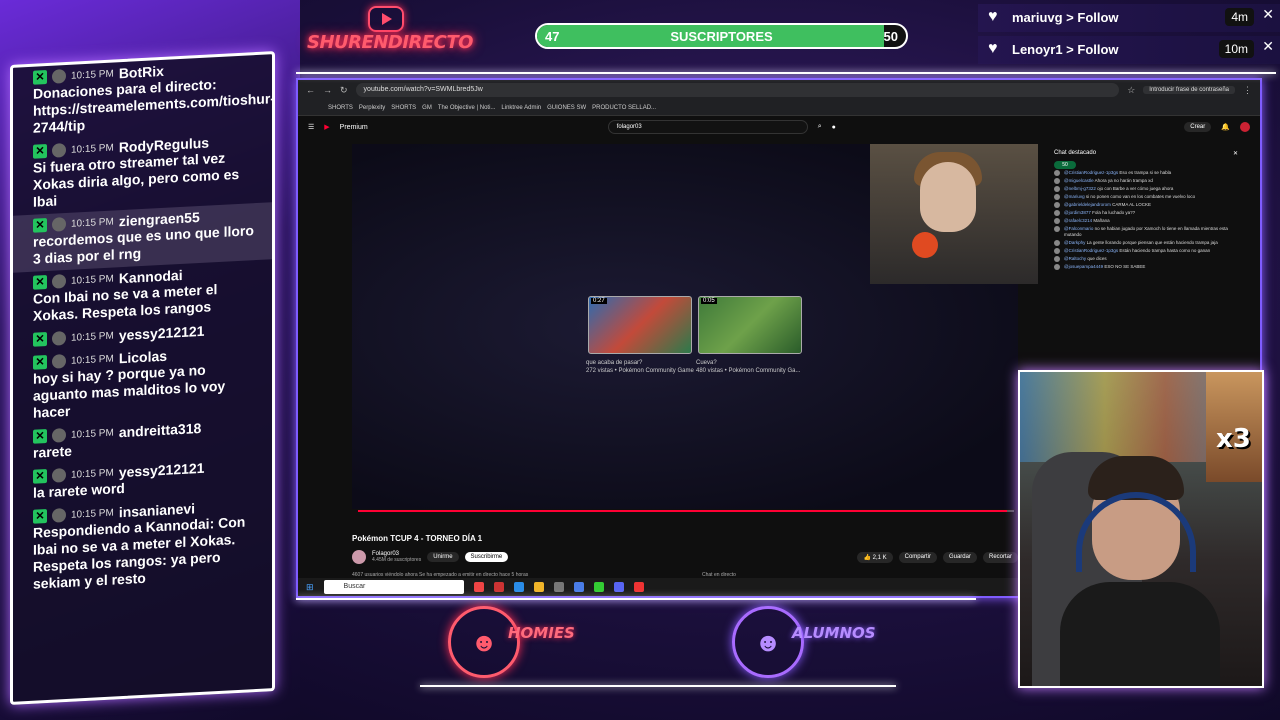 The height and width of the screenshot is (720, 1280). I want to click on subscribe-button: Suscribirme, so click(486, 557).